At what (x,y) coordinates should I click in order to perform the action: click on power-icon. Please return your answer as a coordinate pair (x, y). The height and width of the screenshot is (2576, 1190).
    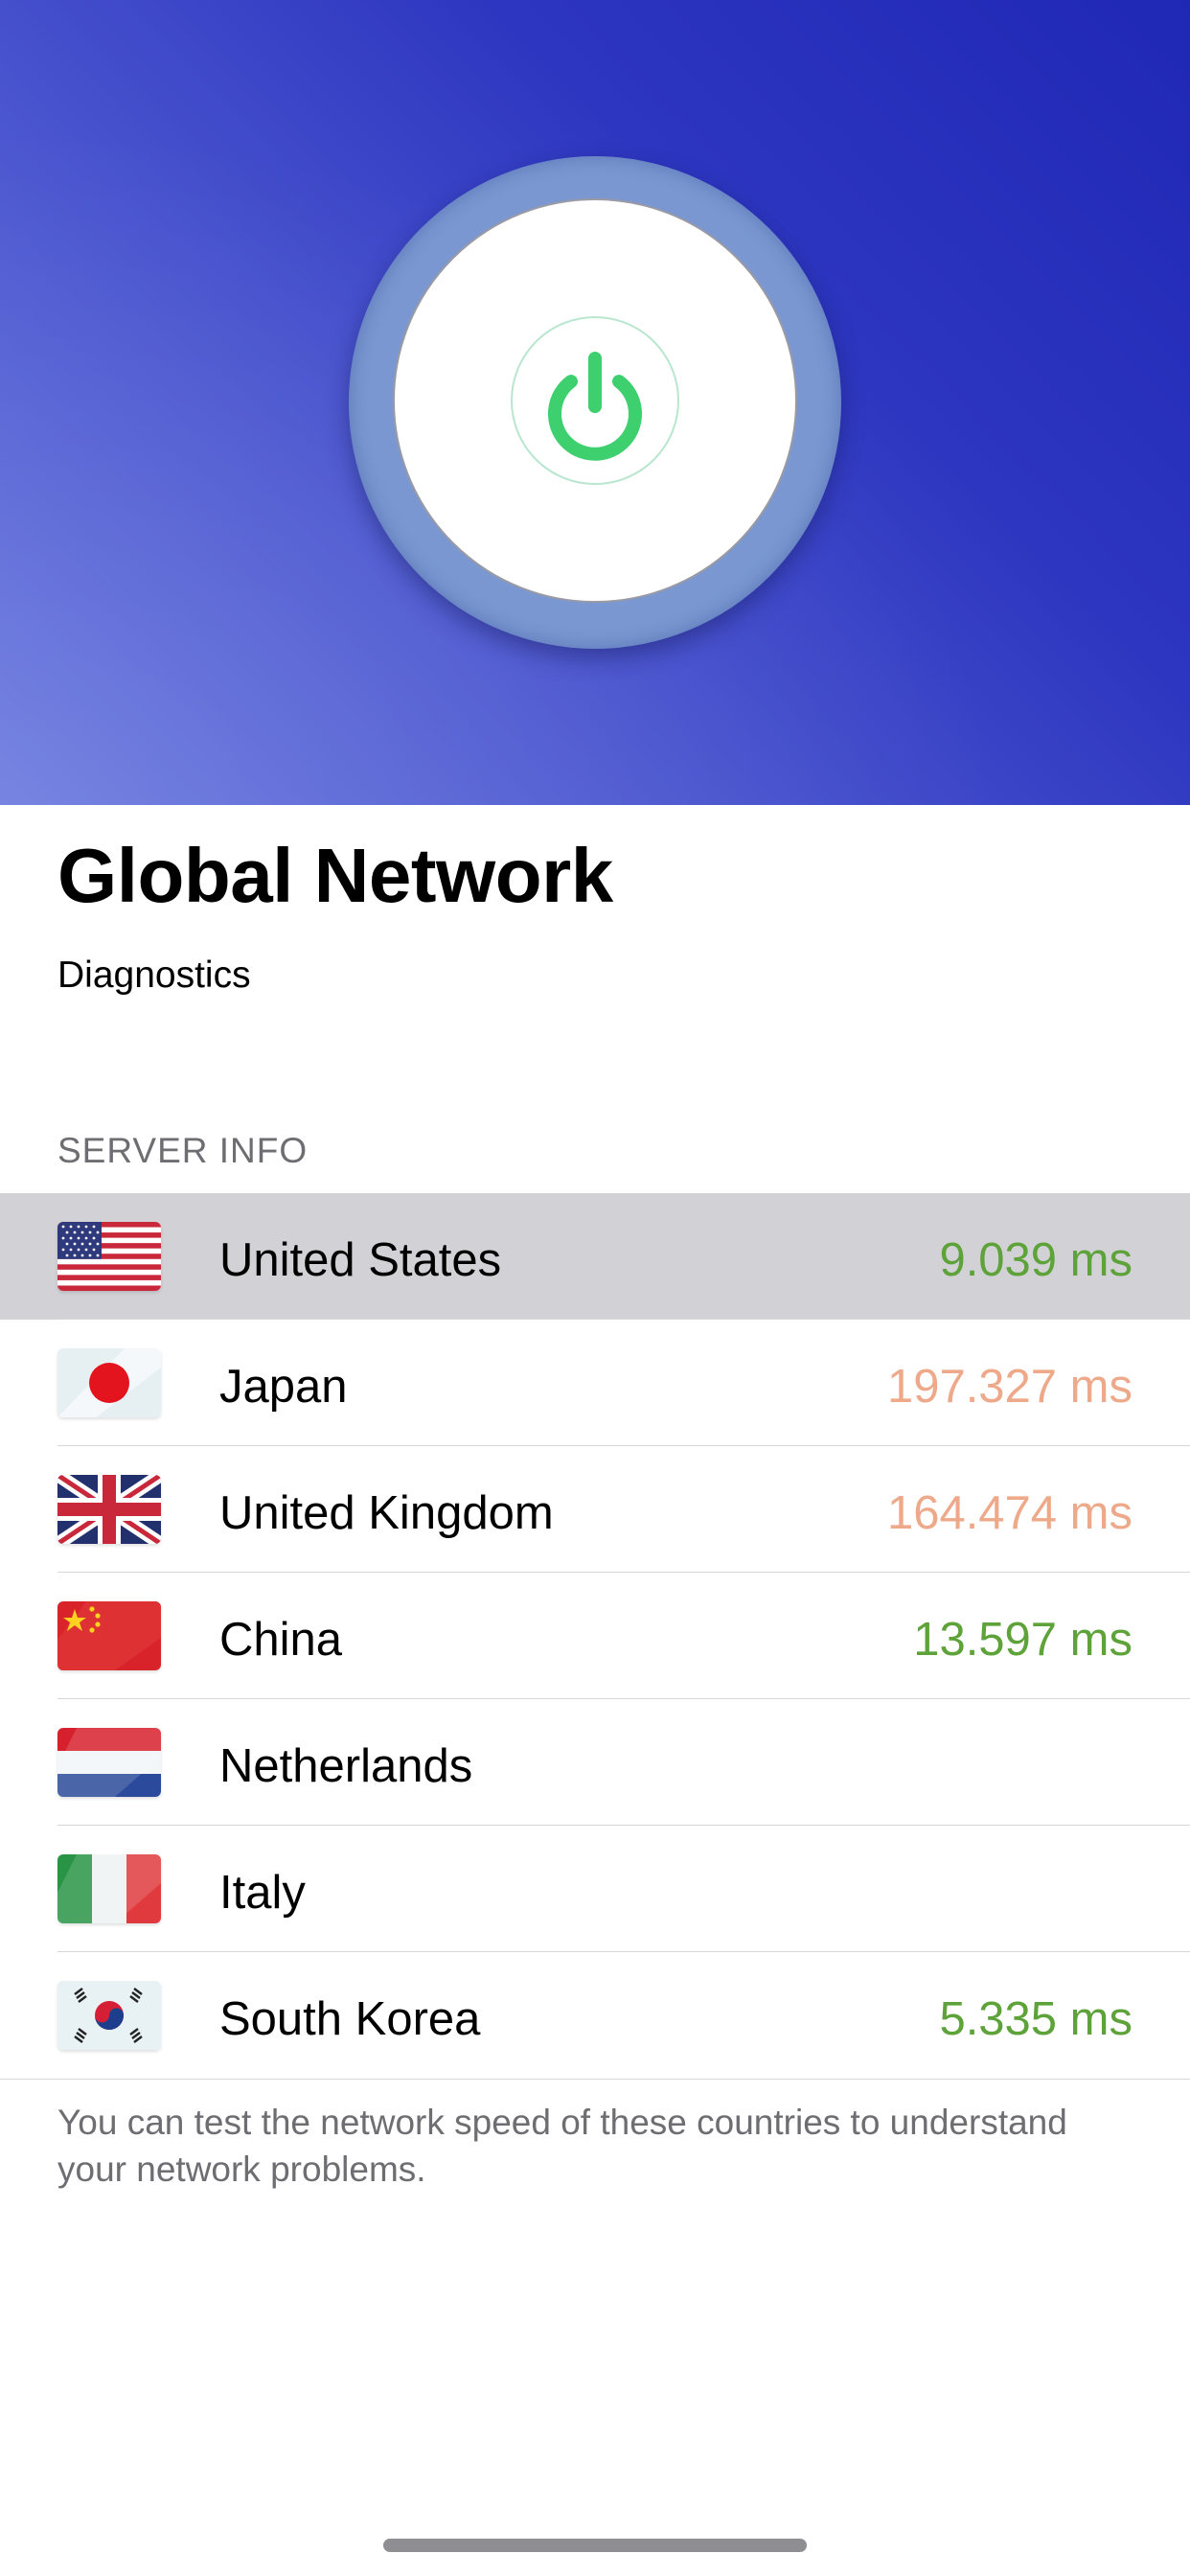
    Looking at the image, I should click on (595, 400).